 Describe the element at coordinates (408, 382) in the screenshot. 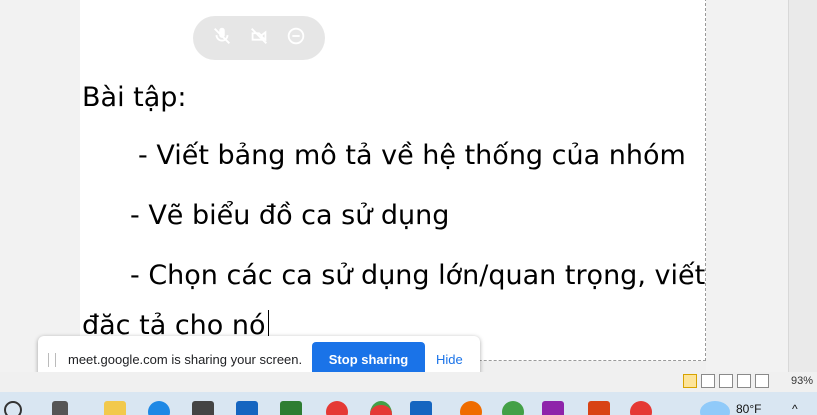

I see `status-bar: 93%` at that location.